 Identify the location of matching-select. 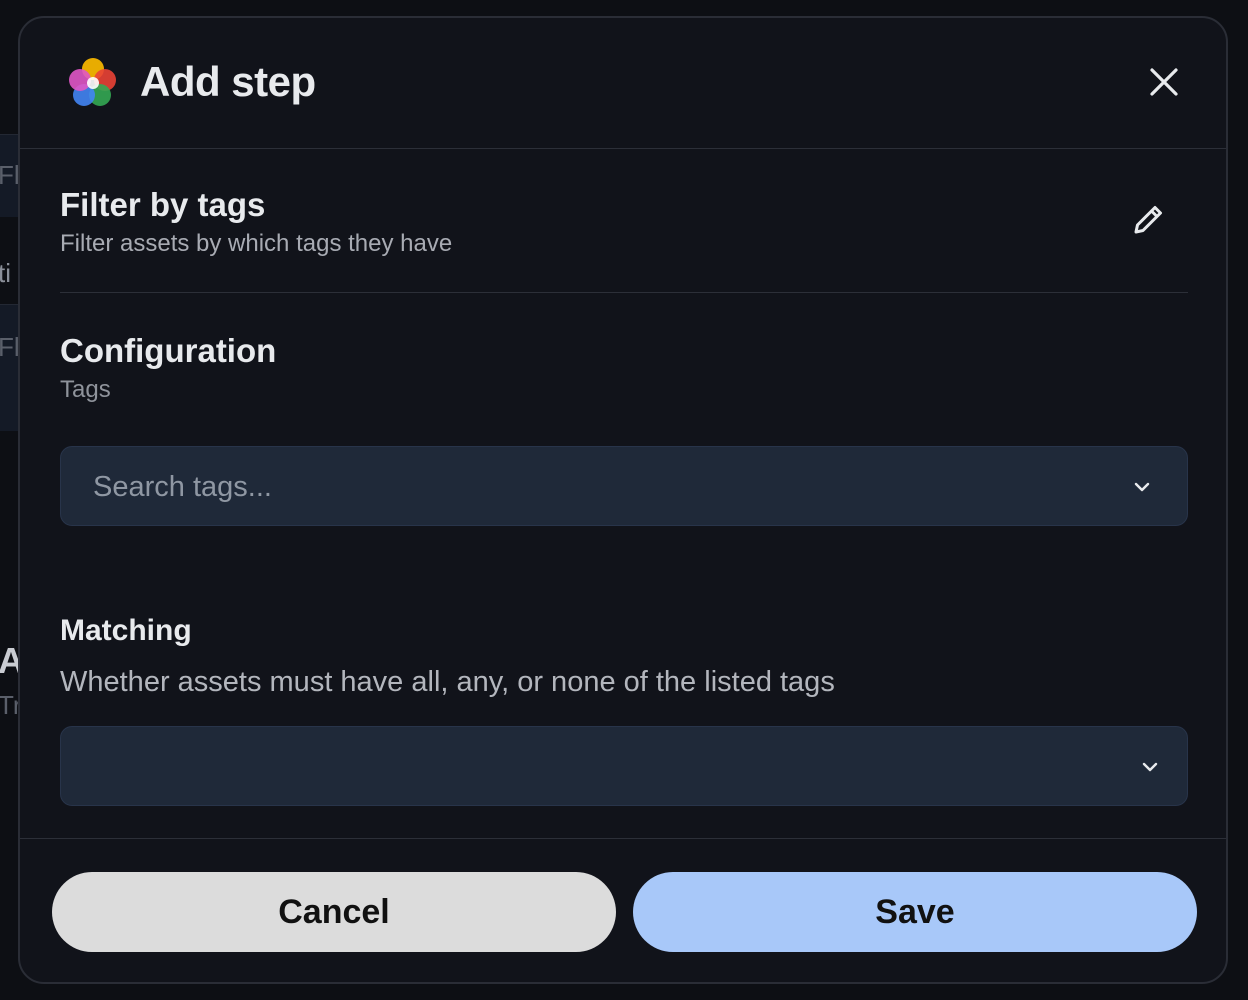
(624, 766).